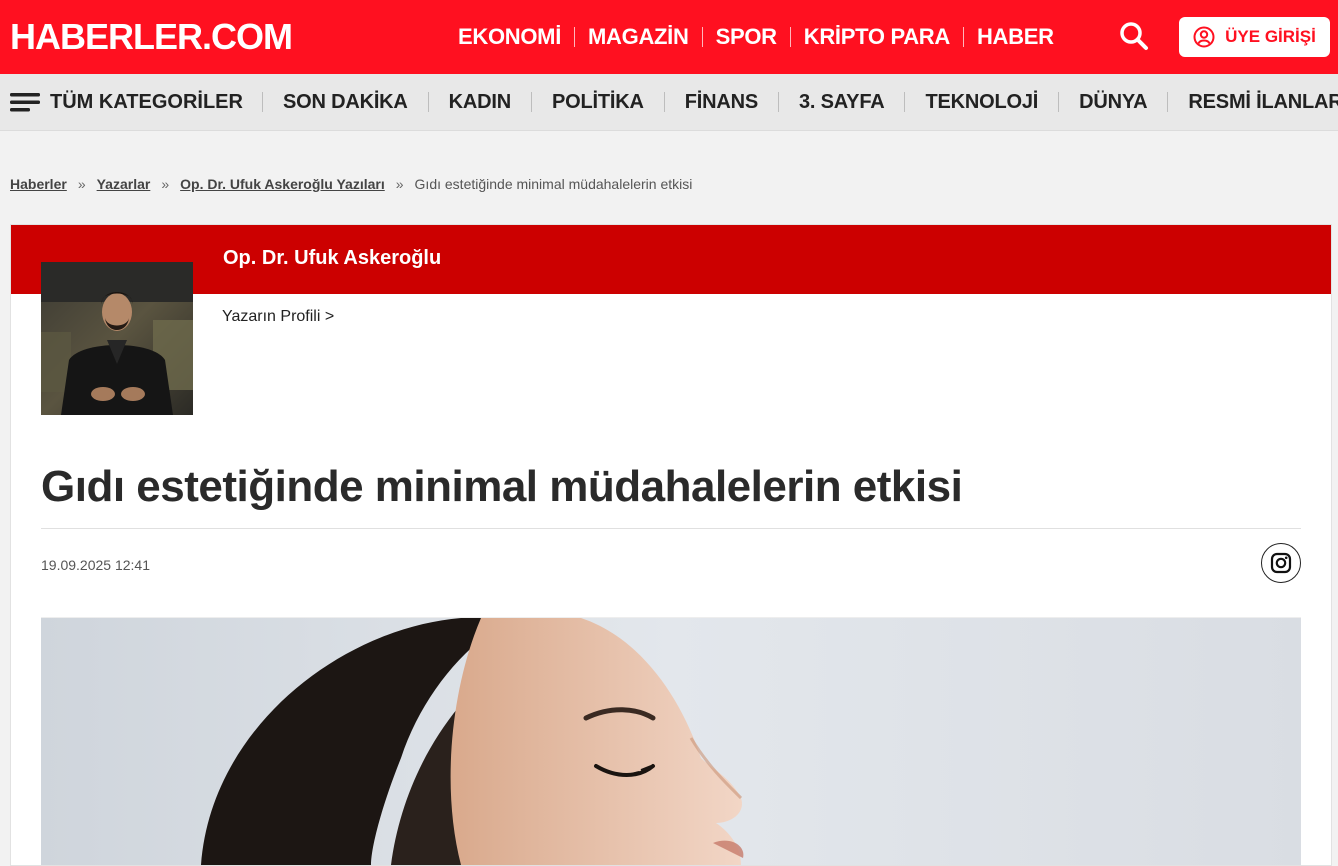 This screenshot has height=866, width=1338. What do you see at coordinates (671, 528) in the screenshot?
I see `divider` at bounding box center [671, 528].